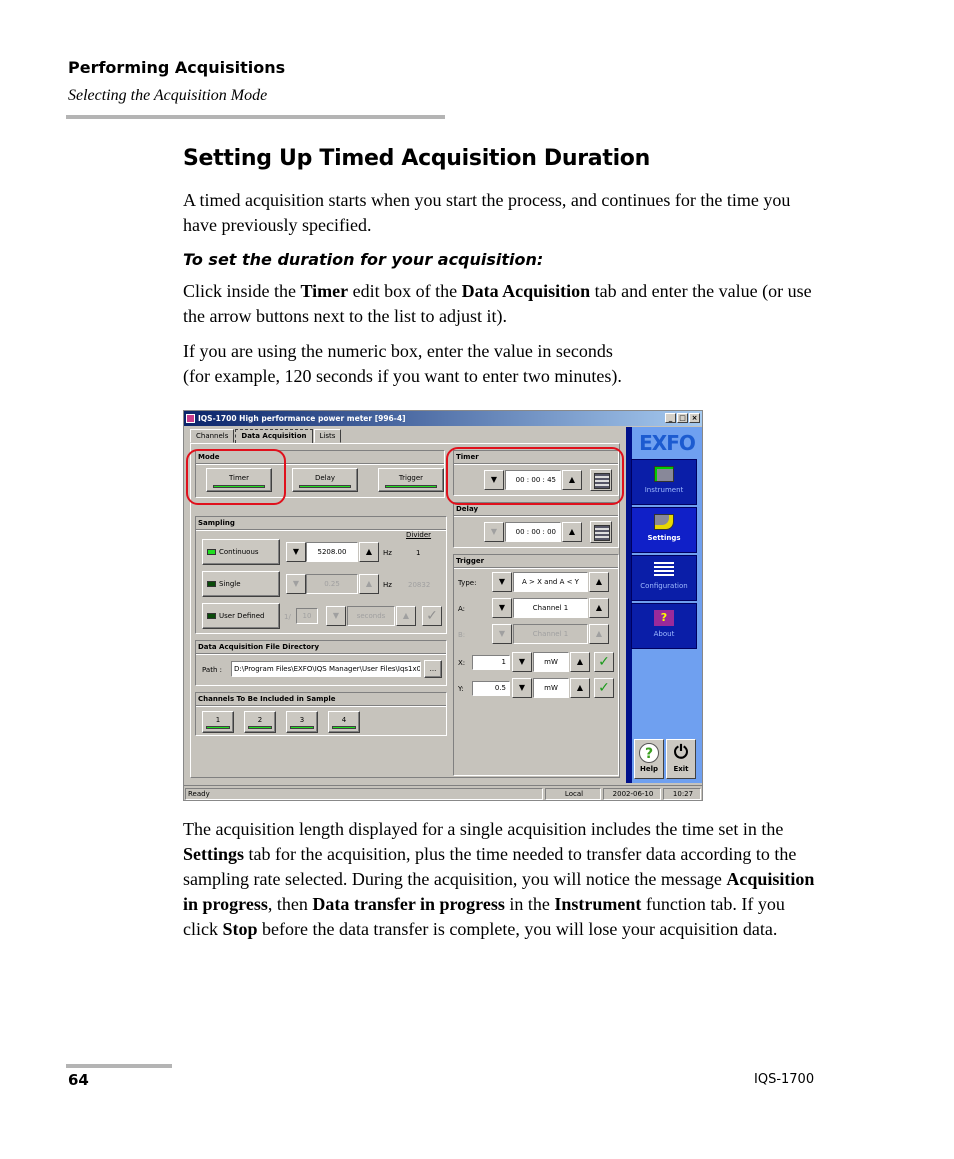 Image resolution: width=954 pixels, height=1159 pixels. What do you see at coordinates (598, 904) in the screenshot?
I see `term-instrument: Instrument` at bounding box center [598, 904].